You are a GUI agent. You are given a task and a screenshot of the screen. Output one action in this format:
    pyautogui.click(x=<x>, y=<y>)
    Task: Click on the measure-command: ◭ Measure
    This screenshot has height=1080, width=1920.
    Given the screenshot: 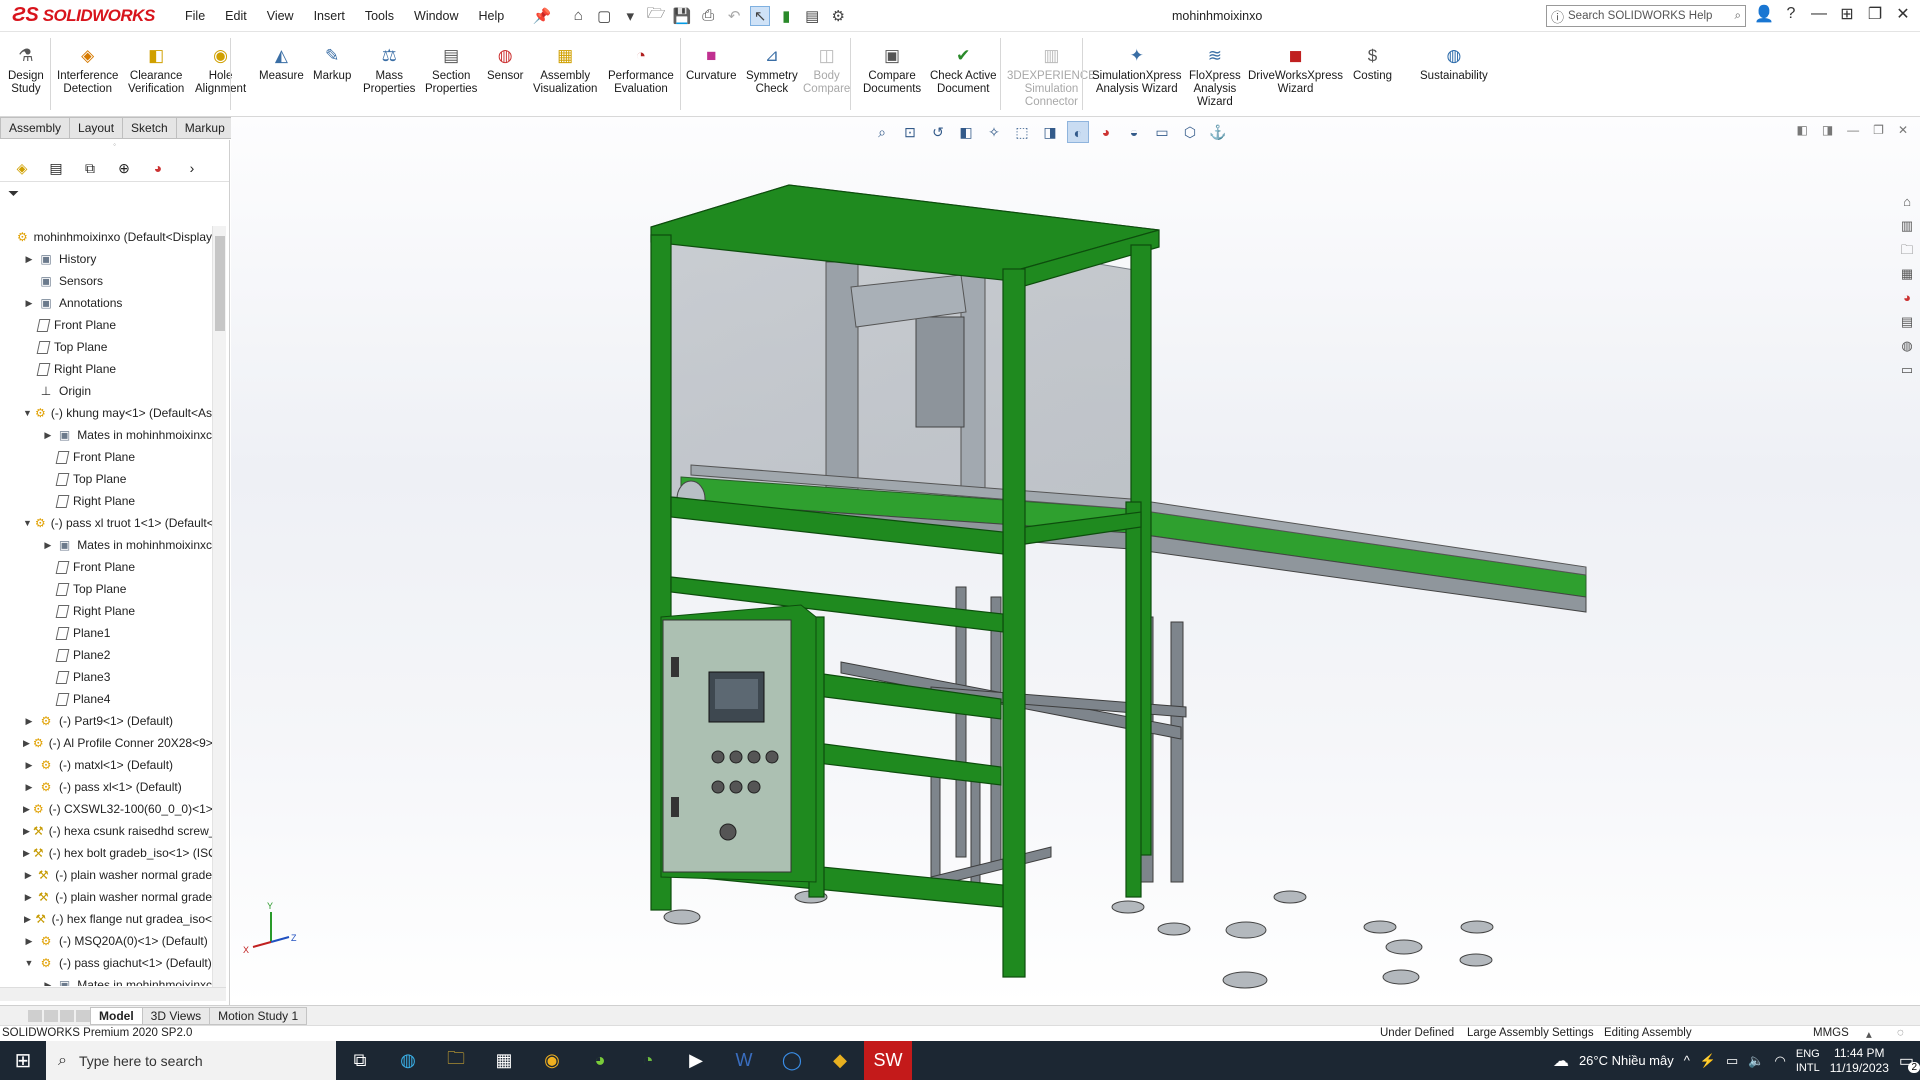 What is the action you would take?
    pyautogui.click(x=281, y=64)
    